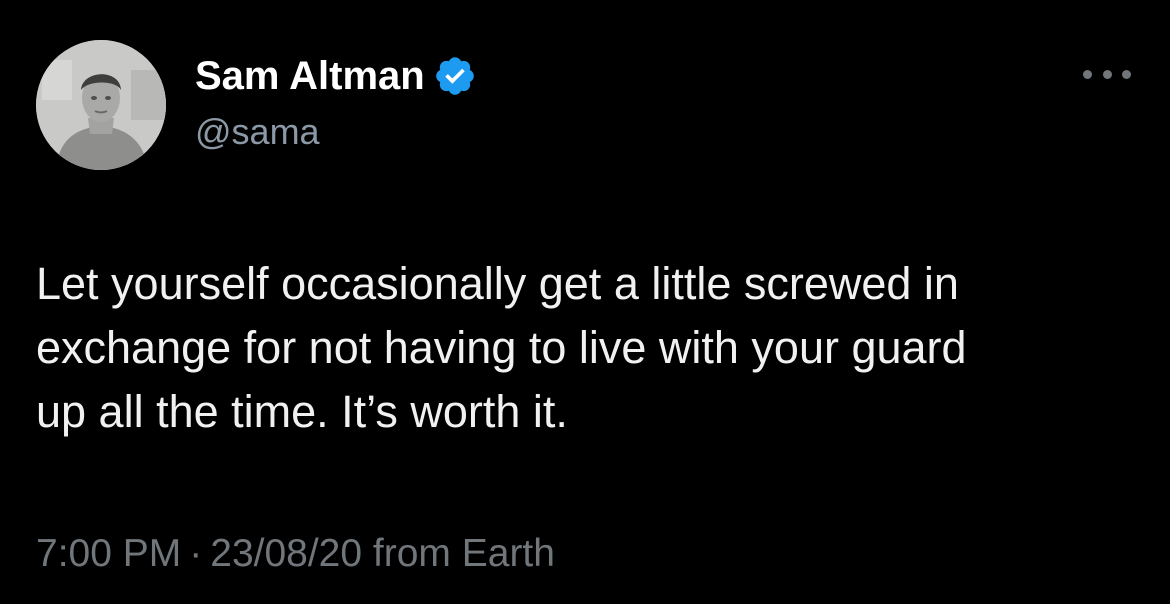  Describe the element at coordinates (455, 76) in the screenshot. I see `verified-badge-icon` at that location.